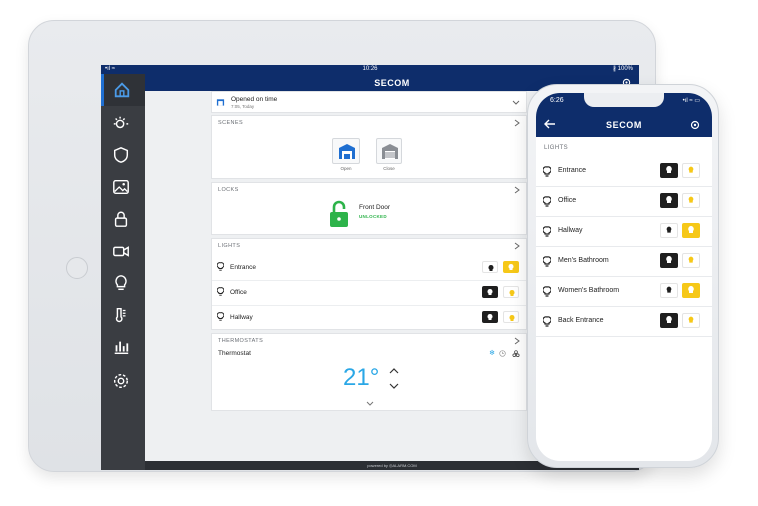 This screenshot has height=506, width=758. Describe the element at coordinates (369, 267) in the screenshot. I see `light-row-entrance: Entrance` at that location.